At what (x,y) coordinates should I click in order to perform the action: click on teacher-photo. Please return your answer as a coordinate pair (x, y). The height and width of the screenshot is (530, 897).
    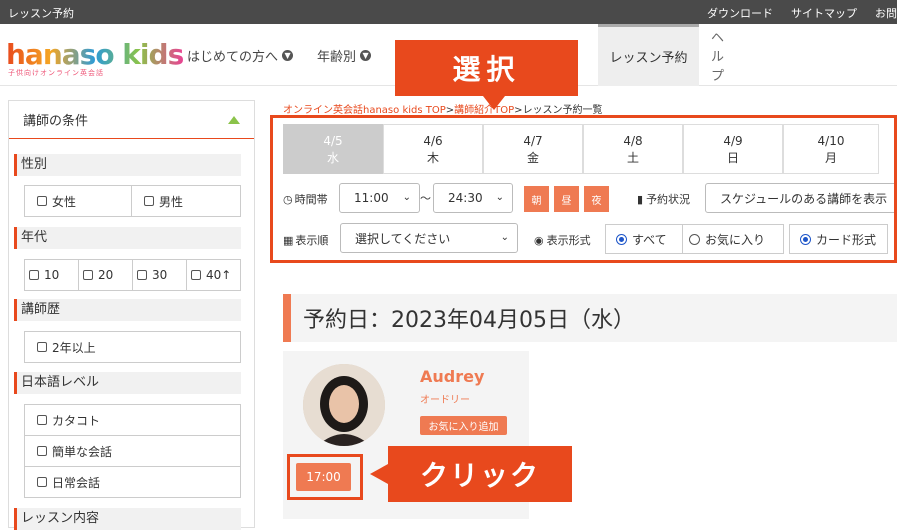
    Looking at the image, I should click on (344, 405).